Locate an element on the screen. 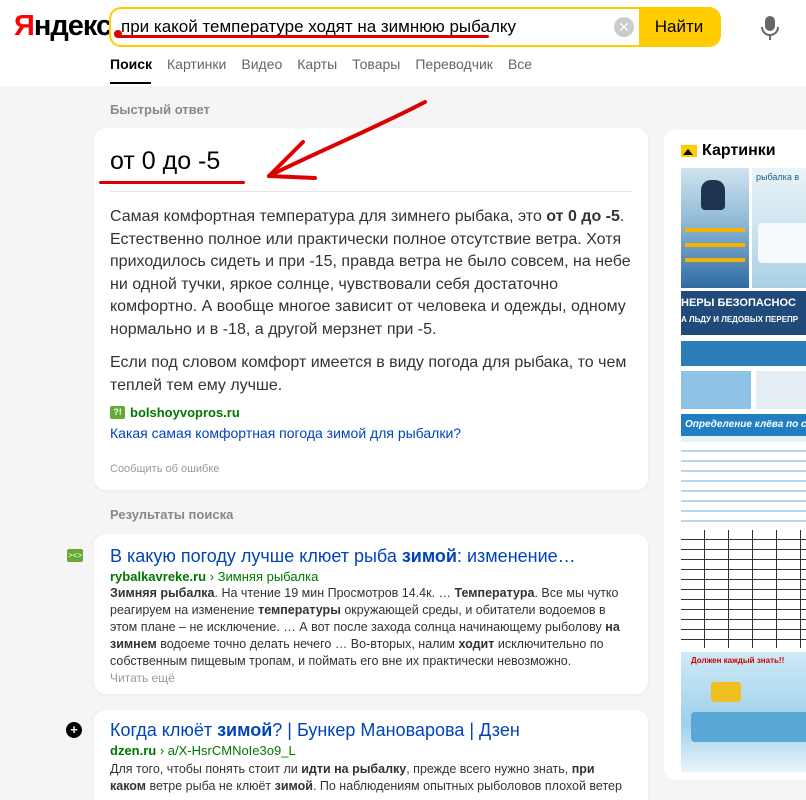  result-domain: rybalkavreke.ru is located at coordinates (158, 576).